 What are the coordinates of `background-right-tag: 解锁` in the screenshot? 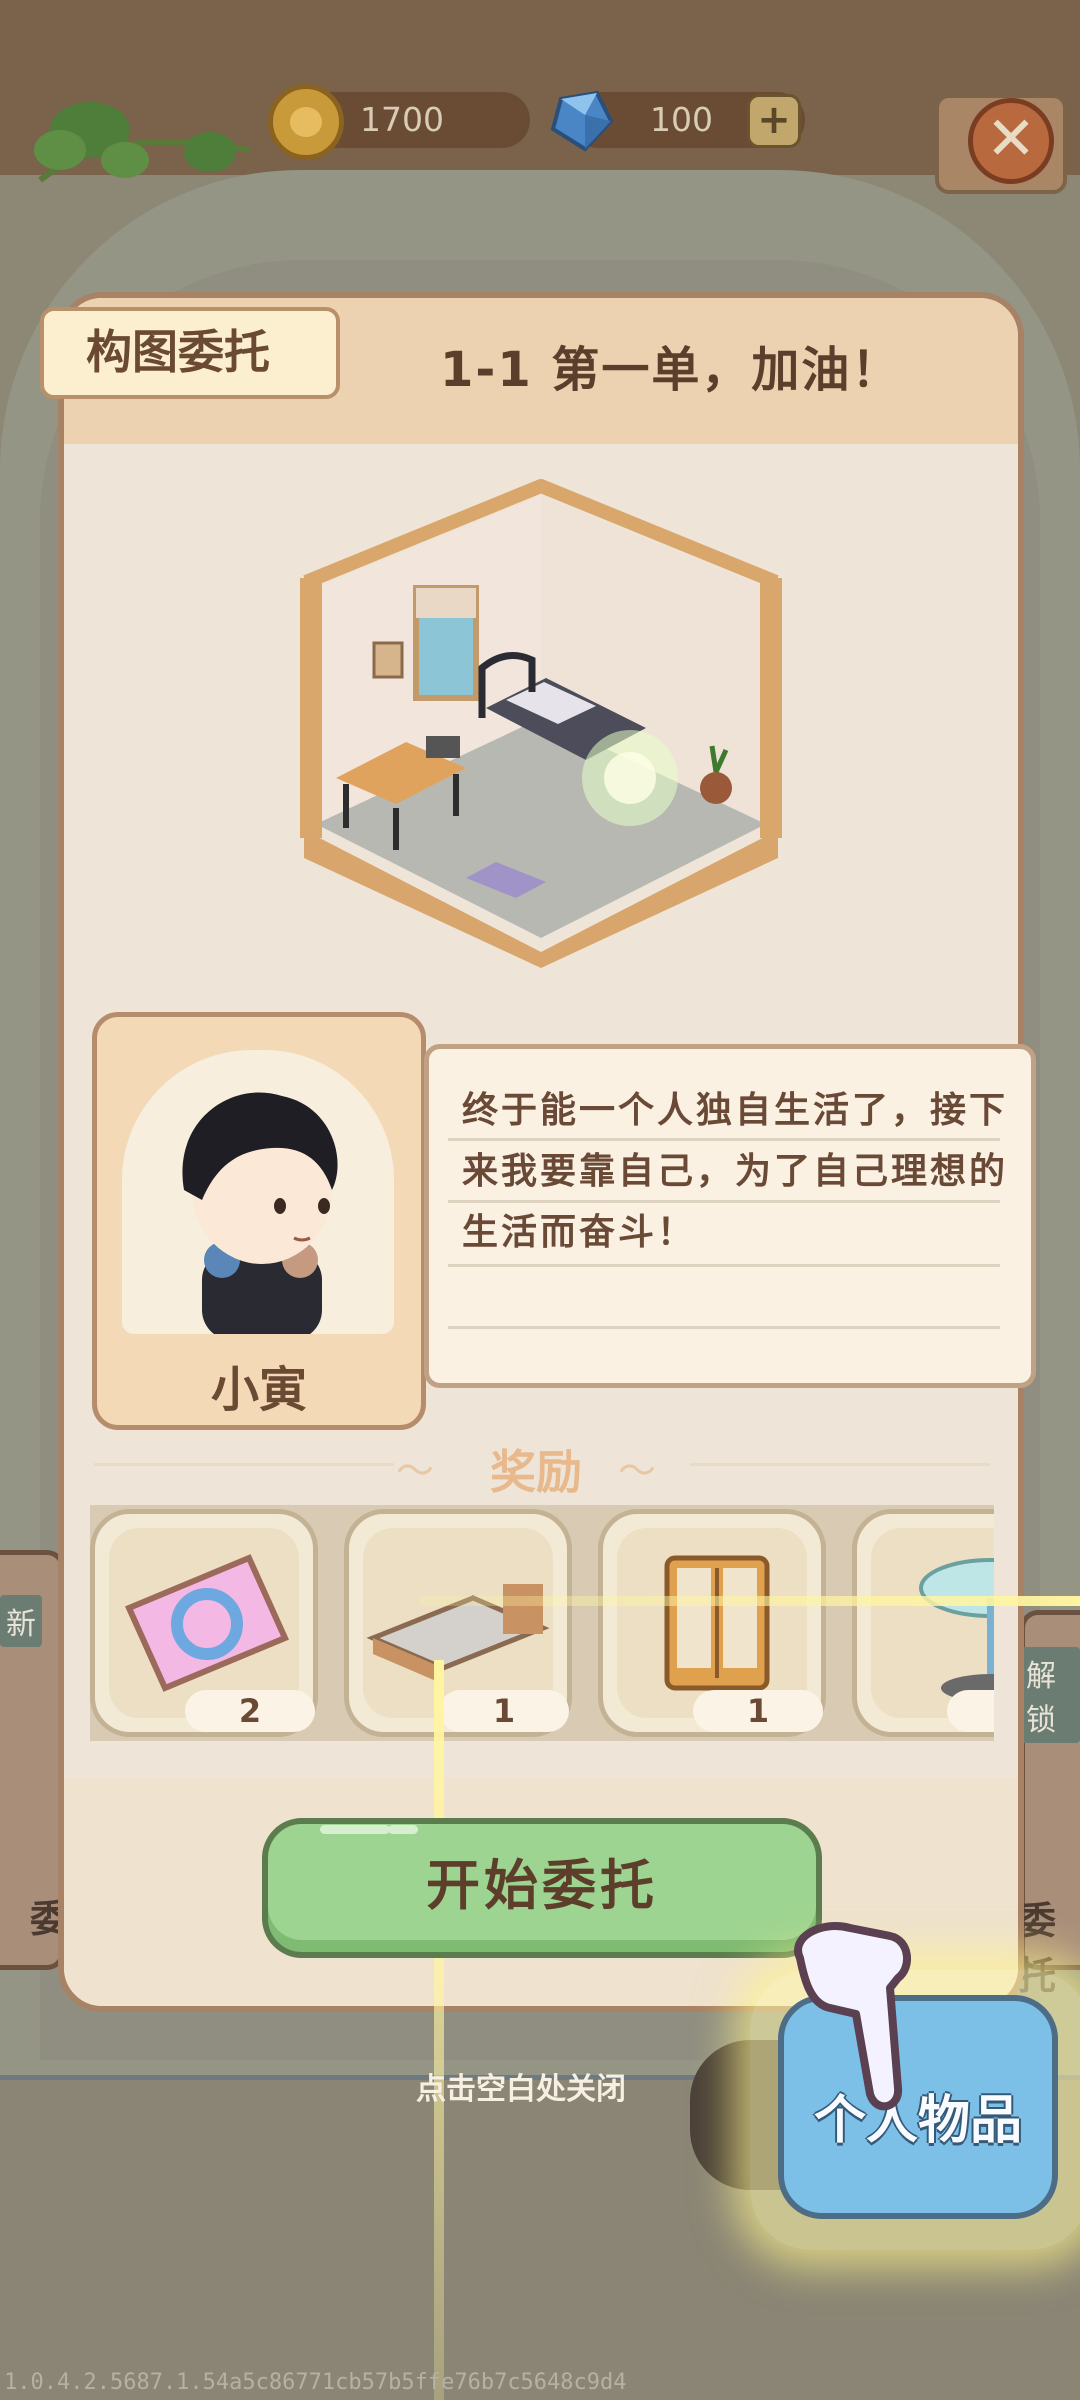 It's located at (1050, 1695).